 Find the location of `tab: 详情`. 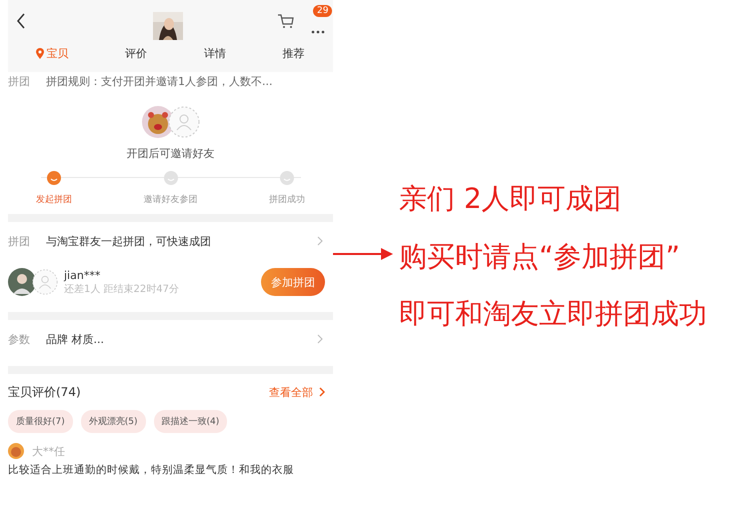

tab: 详情 is located at coordinates (215, 53).